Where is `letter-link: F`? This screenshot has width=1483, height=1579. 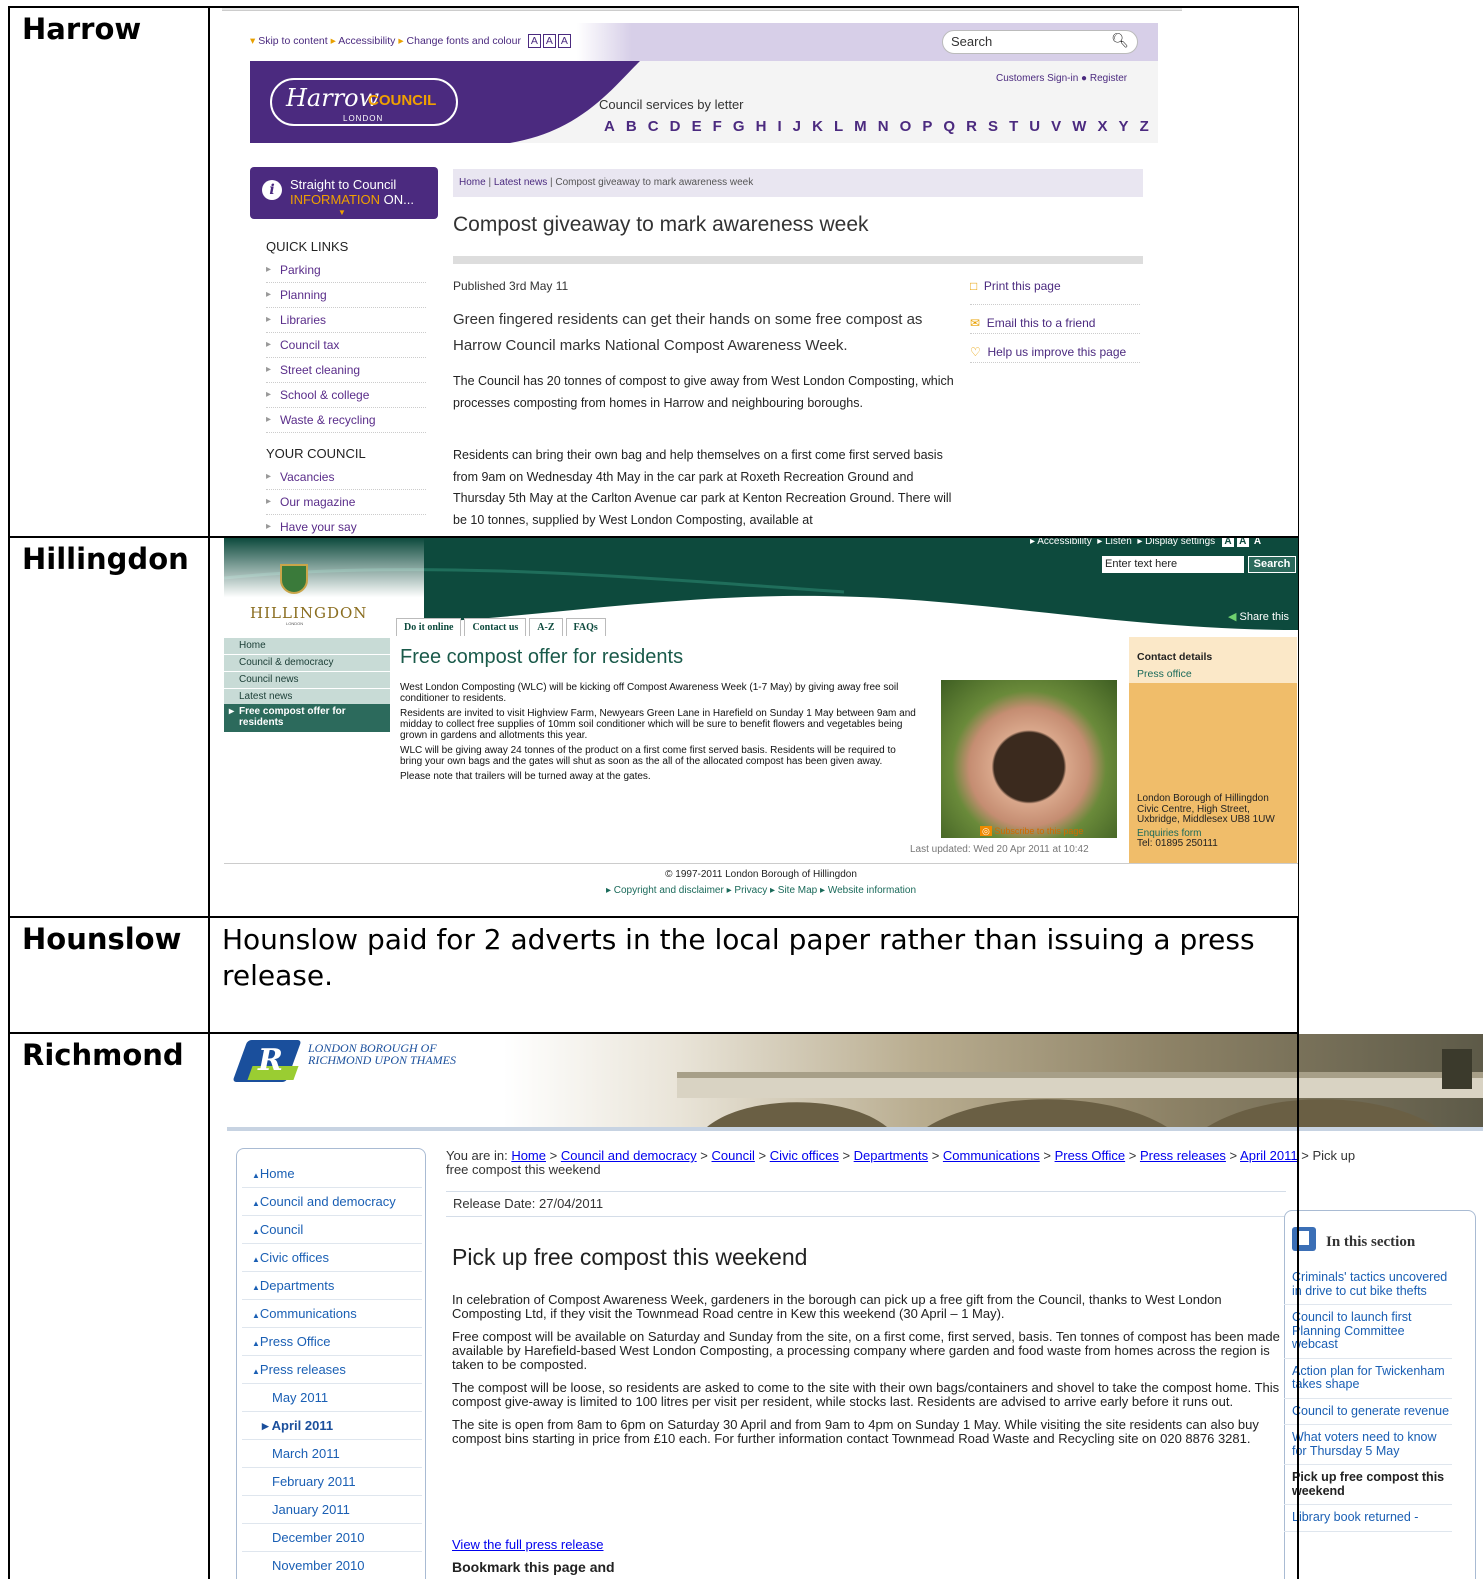 letter-link: F is located at coordinates (717, 126).